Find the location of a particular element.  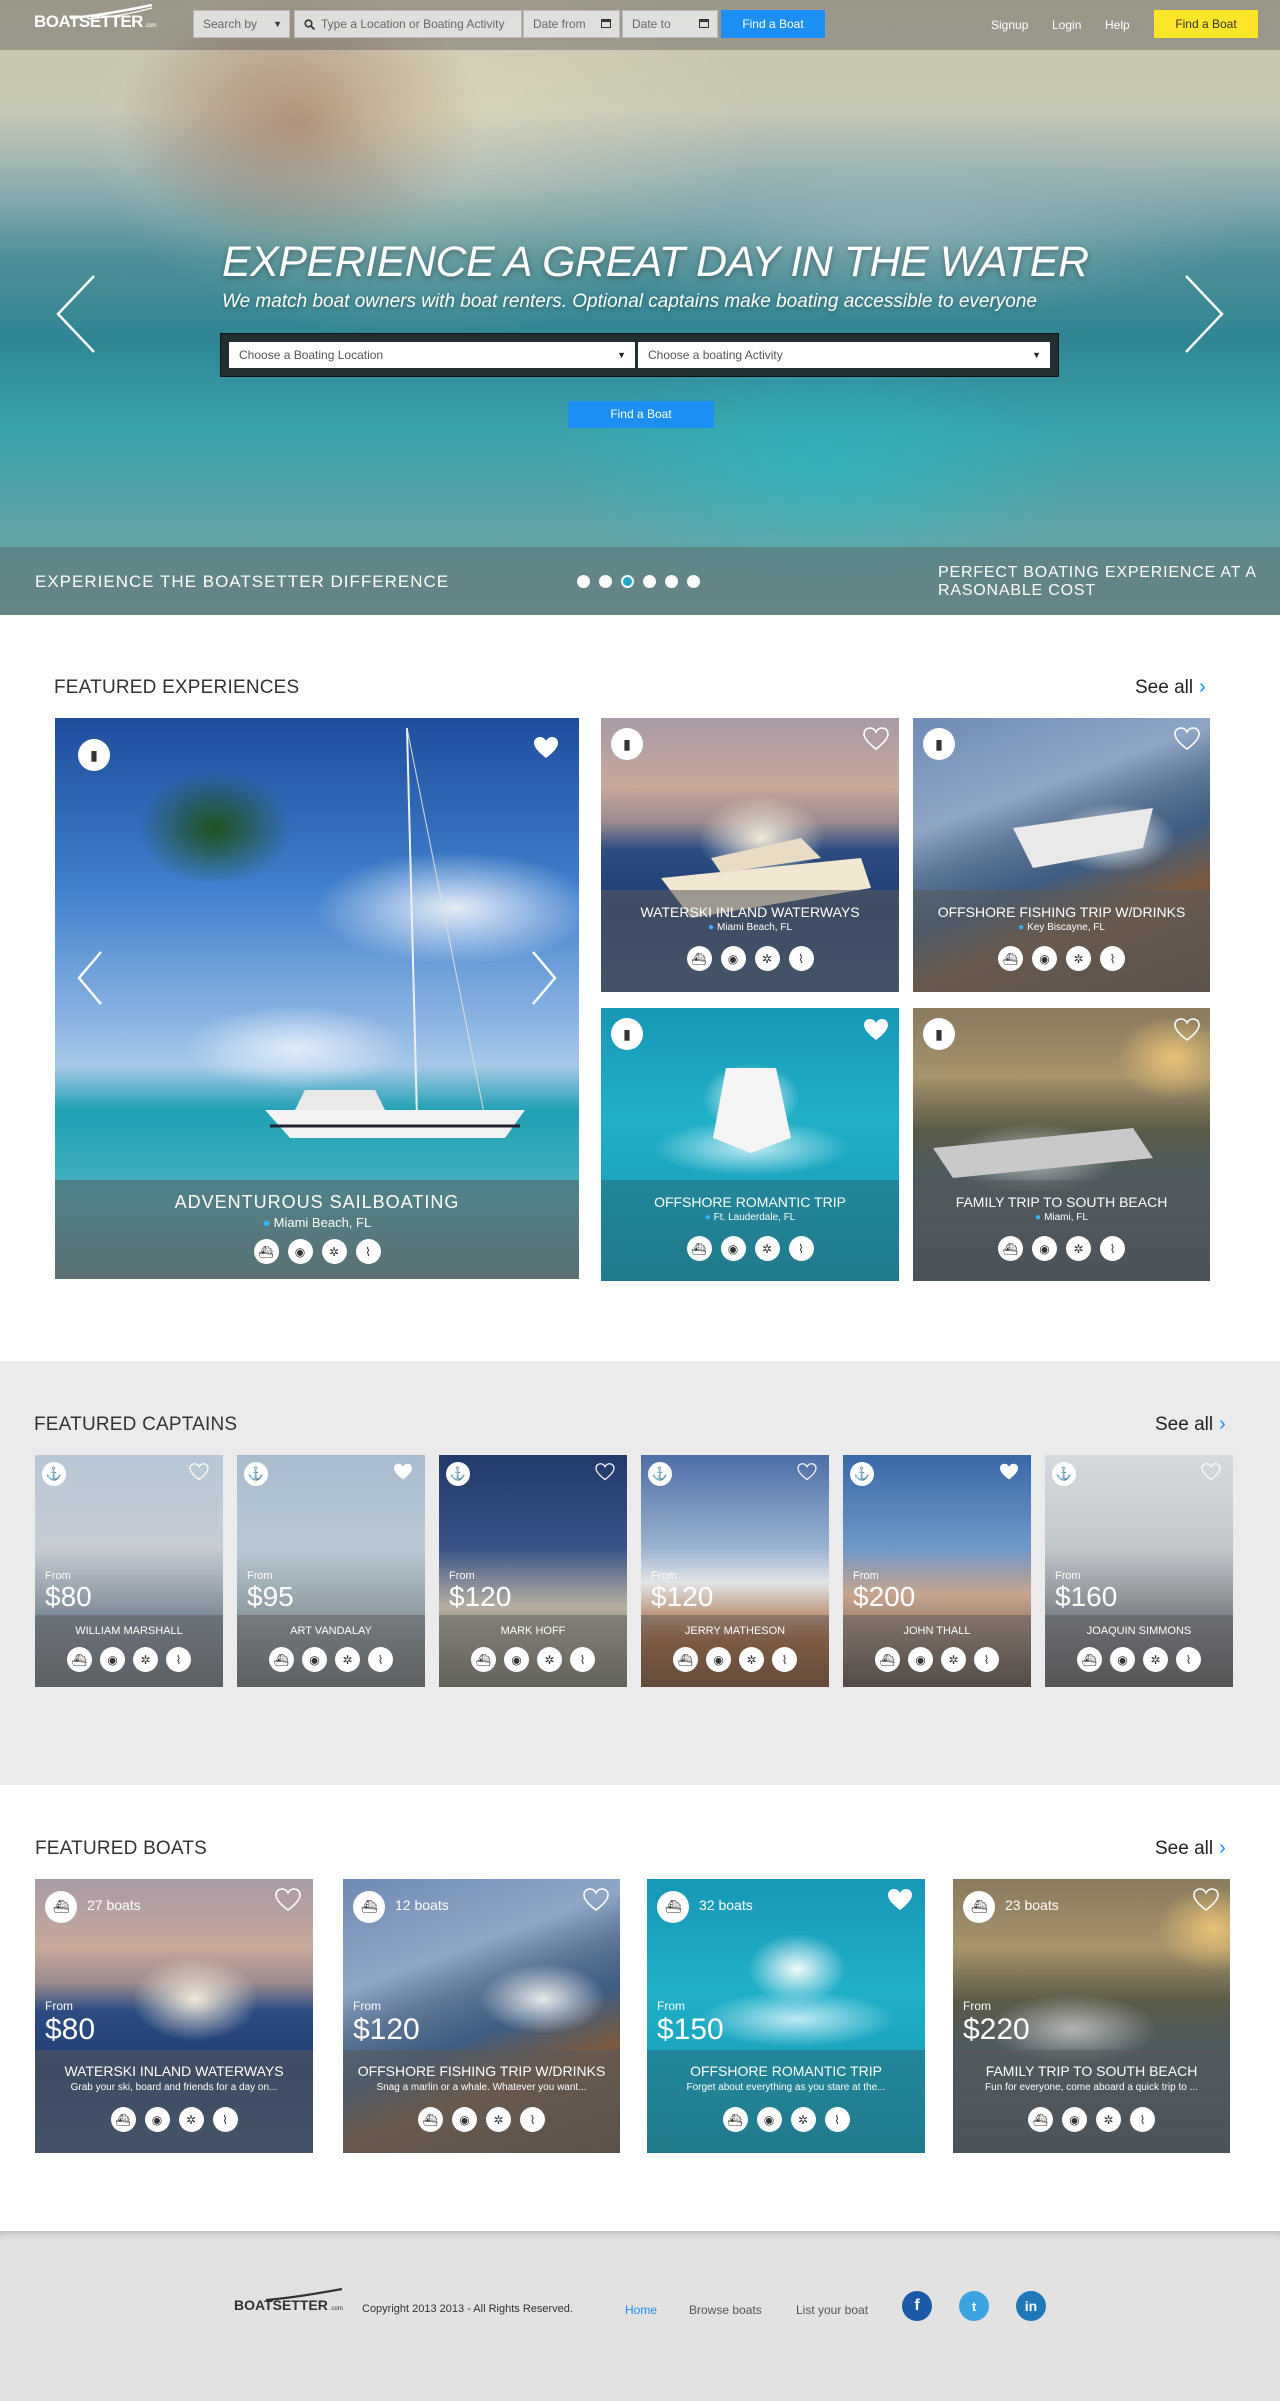

footer-link-home: Home is located at coordinates (641, 2310).